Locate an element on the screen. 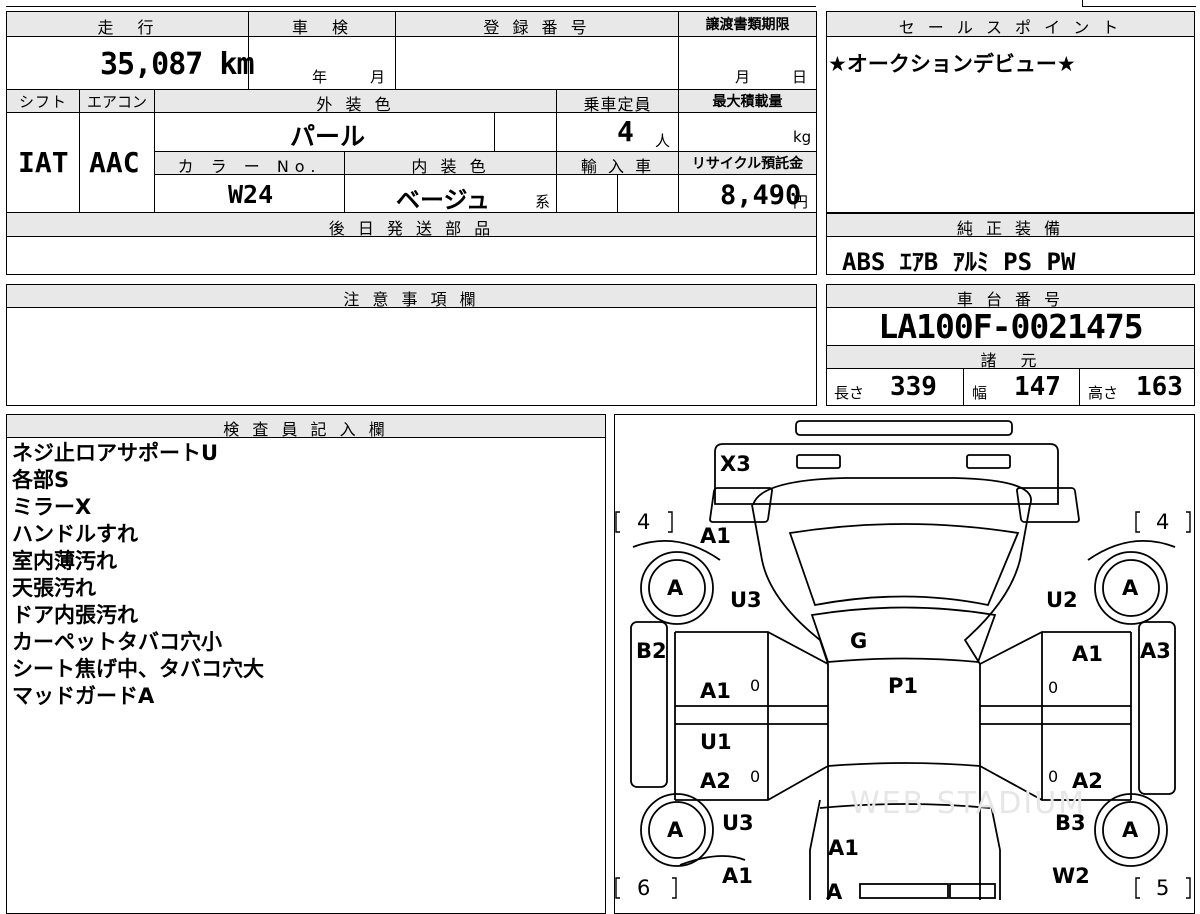 The width and height of the screenshot is (1200, 914). mark-rear-right-door: A2 is located at coordinates (1087, 781).